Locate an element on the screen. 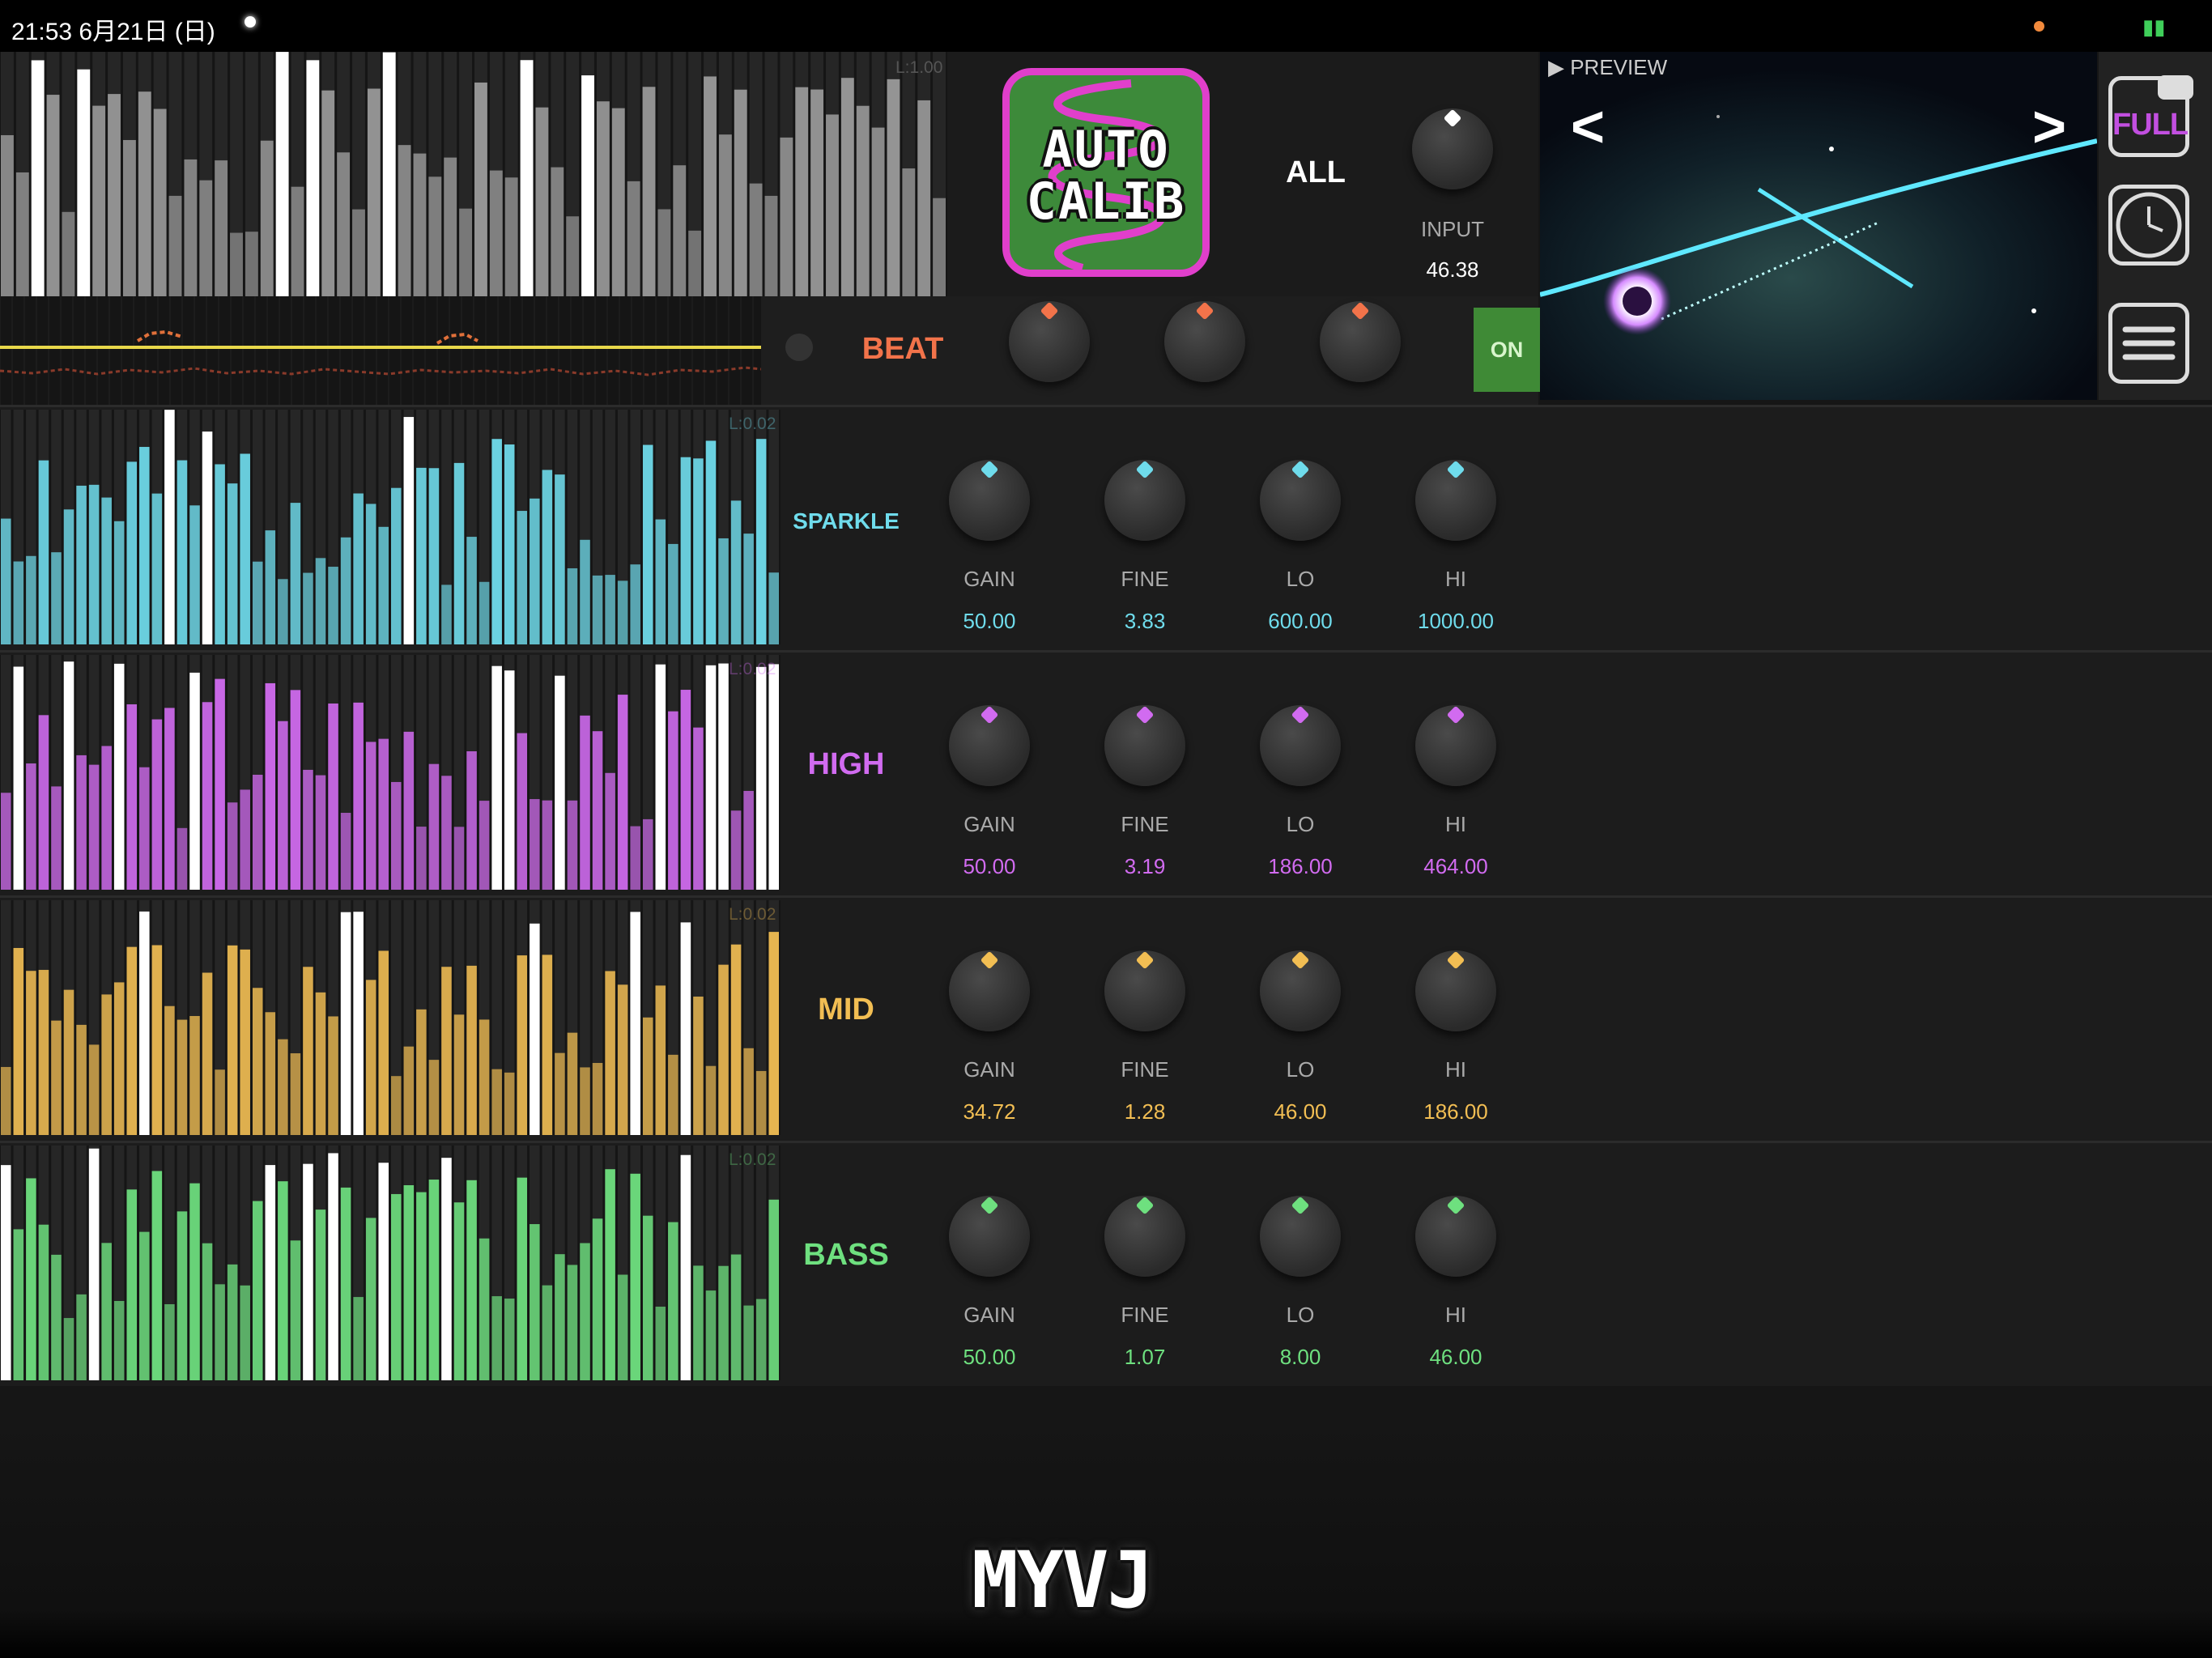  band-knob-value: 1.28 is located at coordinates (1145, 1111).